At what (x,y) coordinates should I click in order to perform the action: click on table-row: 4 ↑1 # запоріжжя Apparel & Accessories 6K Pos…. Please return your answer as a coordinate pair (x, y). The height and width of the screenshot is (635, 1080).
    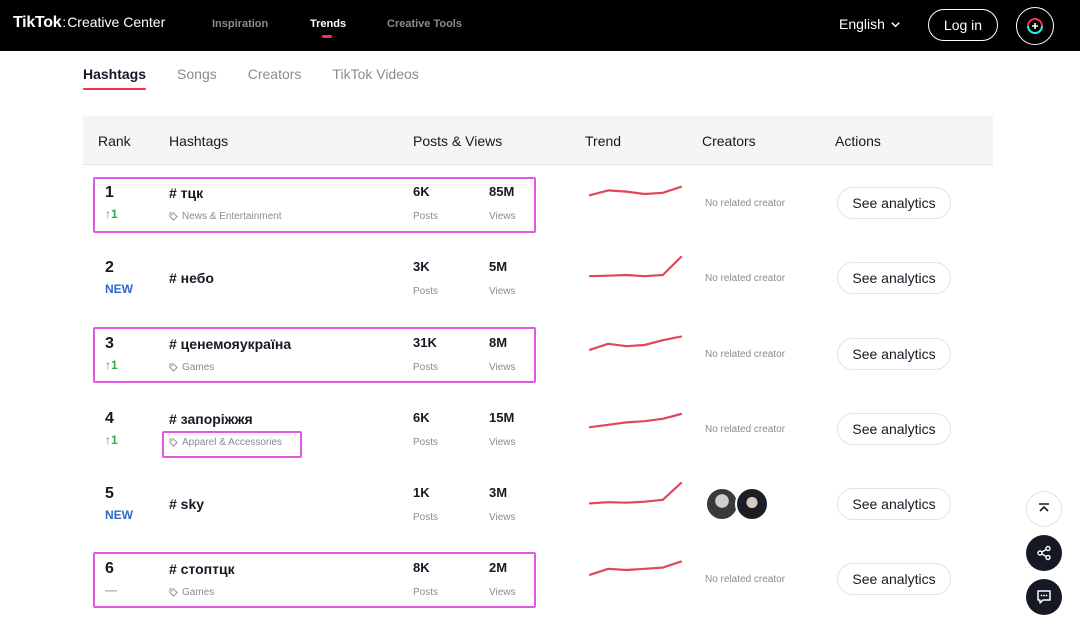
    Looking at the image, I should click on (538, 428).